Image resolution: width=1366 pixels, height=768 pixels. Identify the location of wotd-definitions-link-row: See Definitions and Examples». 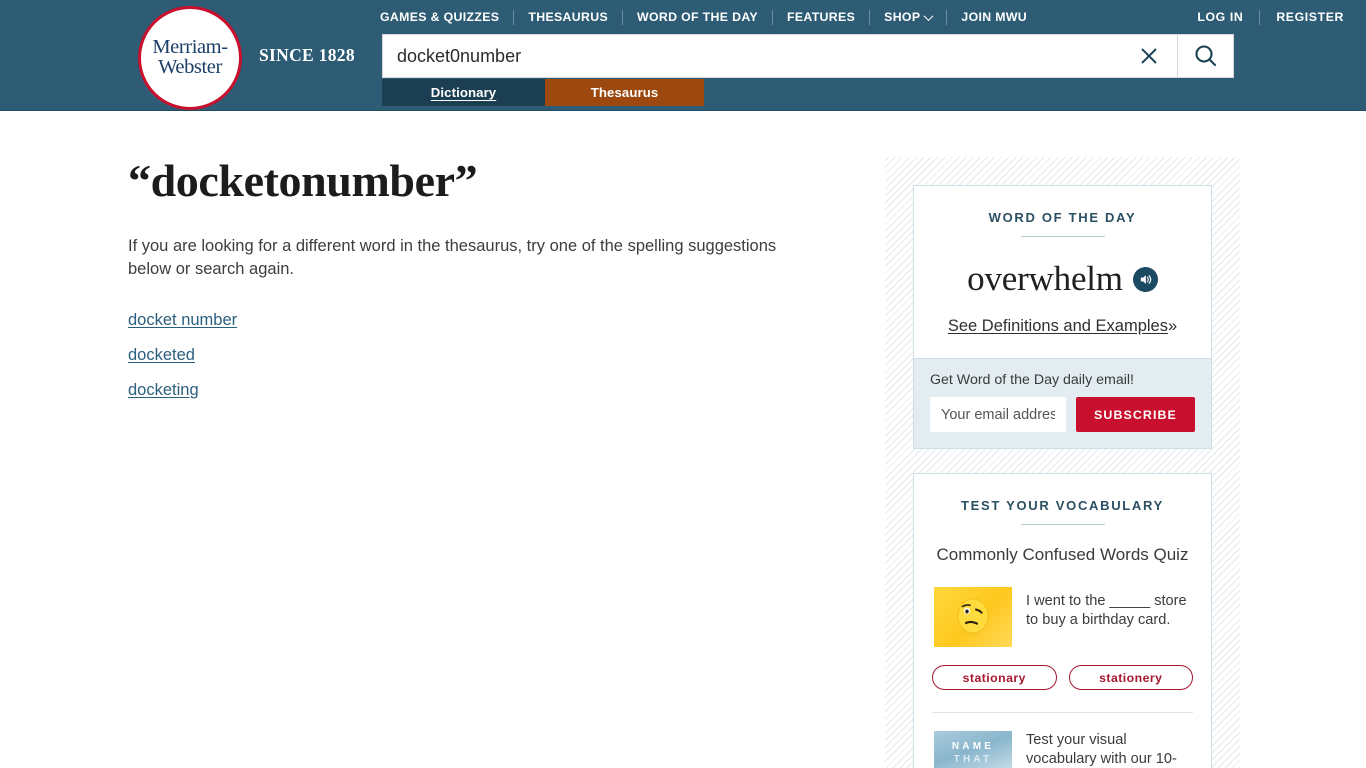
(1062, 337).